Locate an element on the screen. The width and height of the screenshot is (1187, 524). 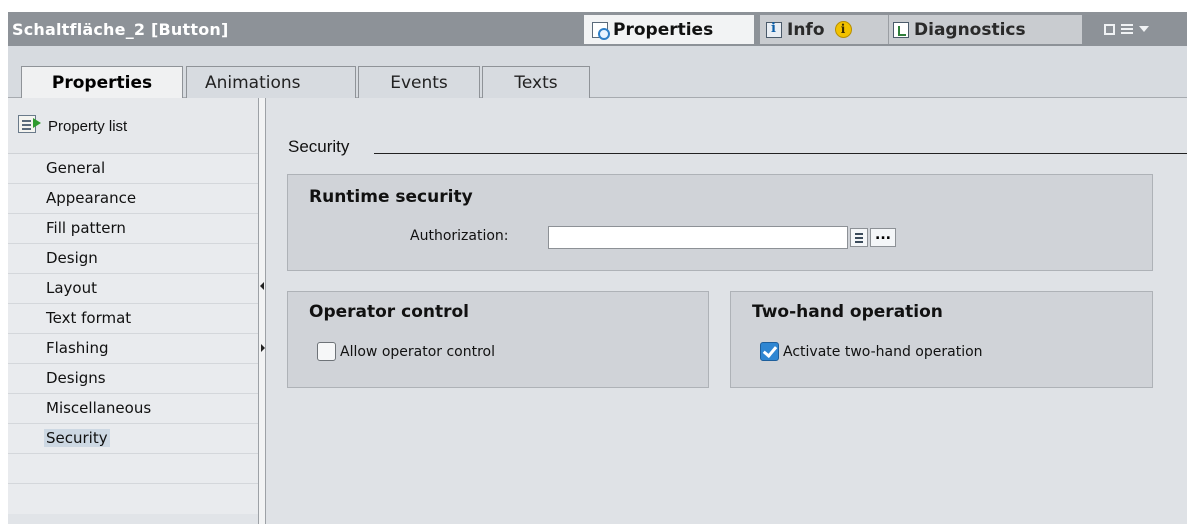
properties-icon is located at coordinates (601, 30).